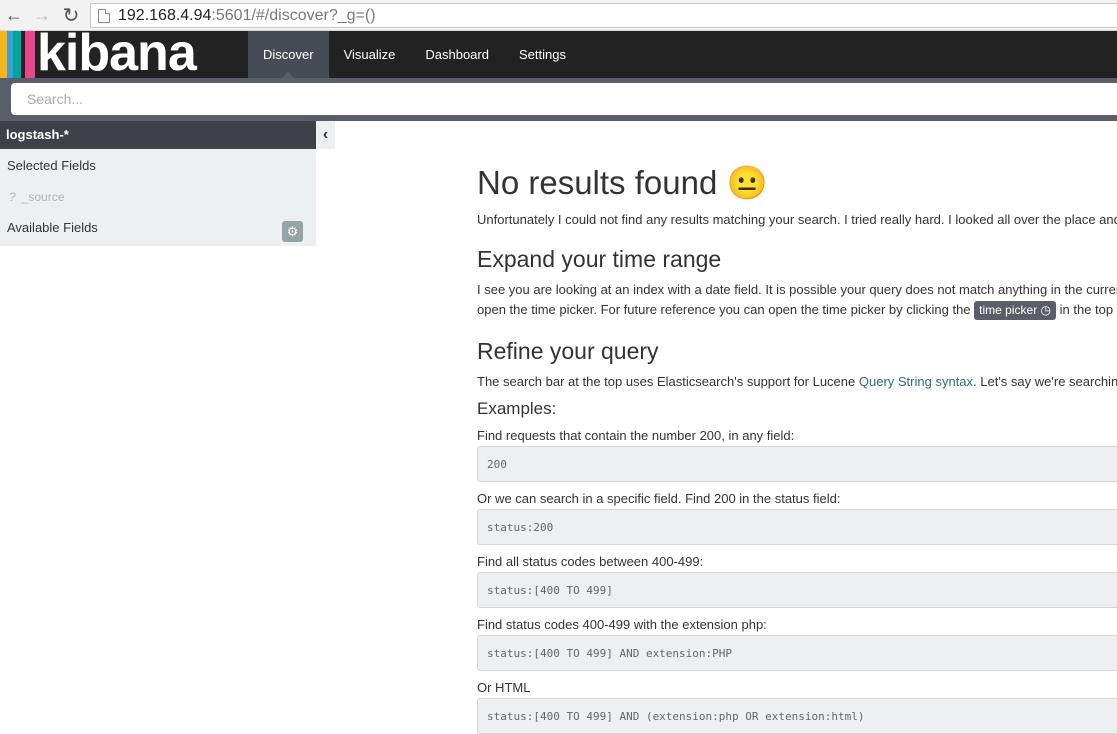  What do you see at coordinates (293, 15) in the screenshot?
I see `url-path: :5601/#/discover?_g=()` at bounding box center [293, 15].